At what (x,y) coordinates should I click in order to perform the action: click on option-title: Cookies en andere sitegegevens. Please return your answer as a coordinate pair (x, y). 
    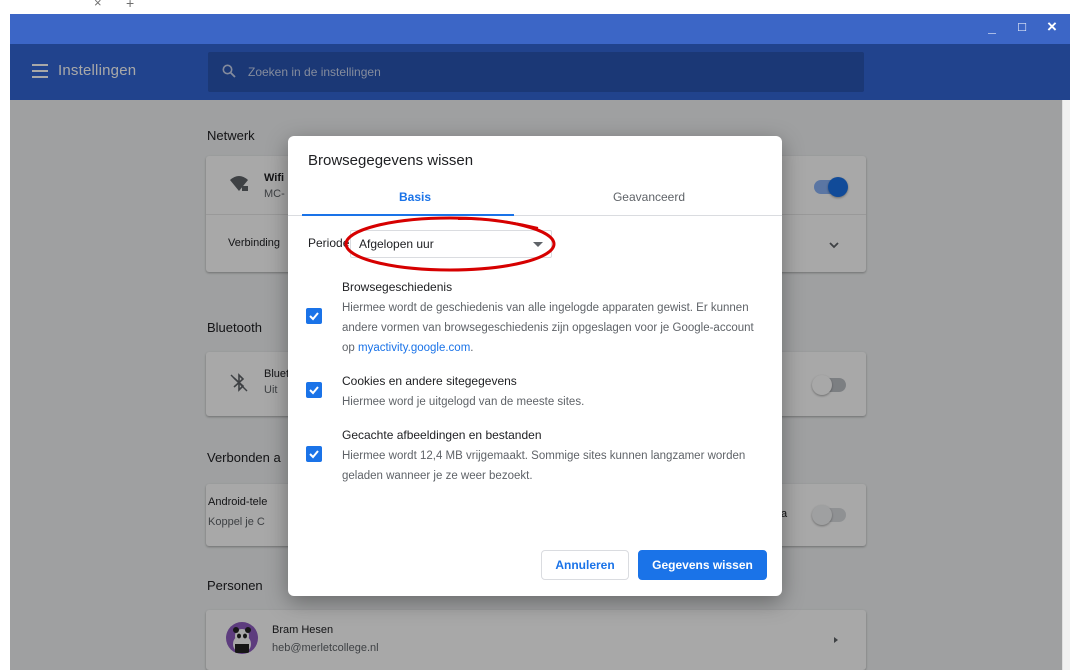
    Looking at the image, I should click on (429, 381).